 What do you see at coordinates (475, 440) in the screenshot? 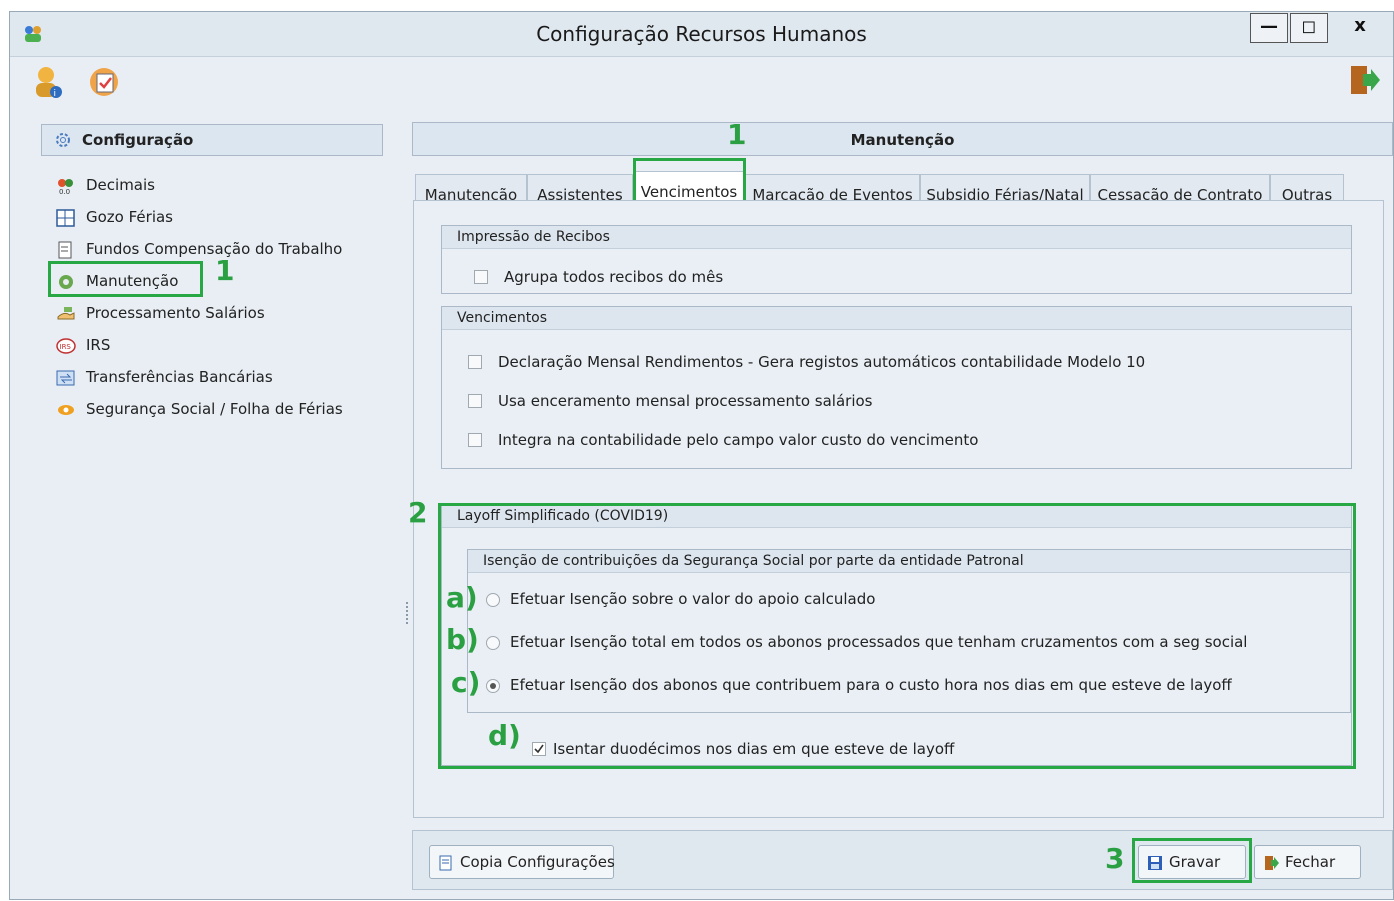
I see `integra-contabilidade-checkbox` at bounding box center [475, 440].